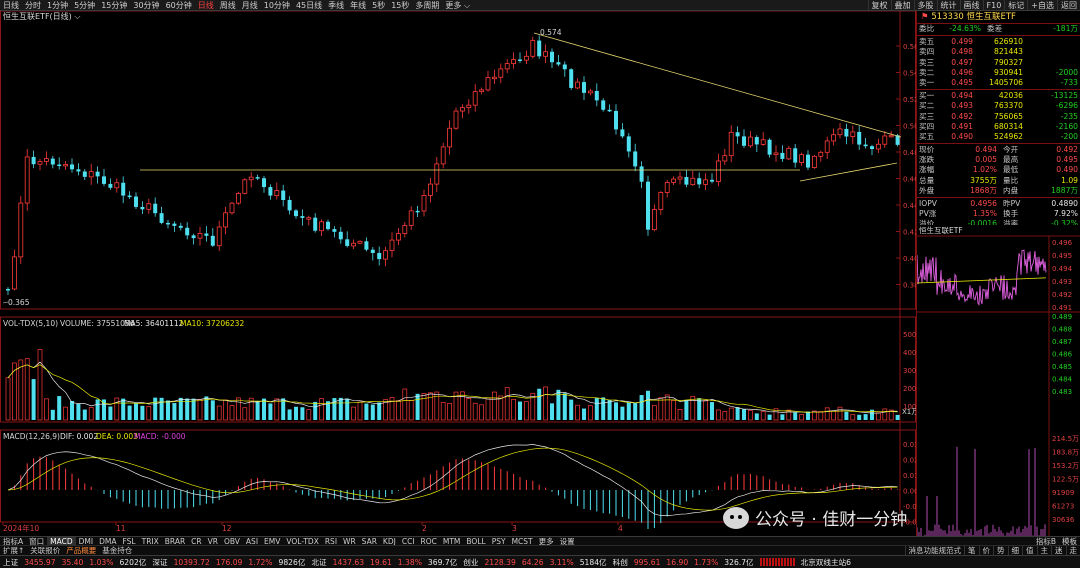 The image size is (1080, 568). I want to click on server-name: 北京双线主站6, so click(826, 562).